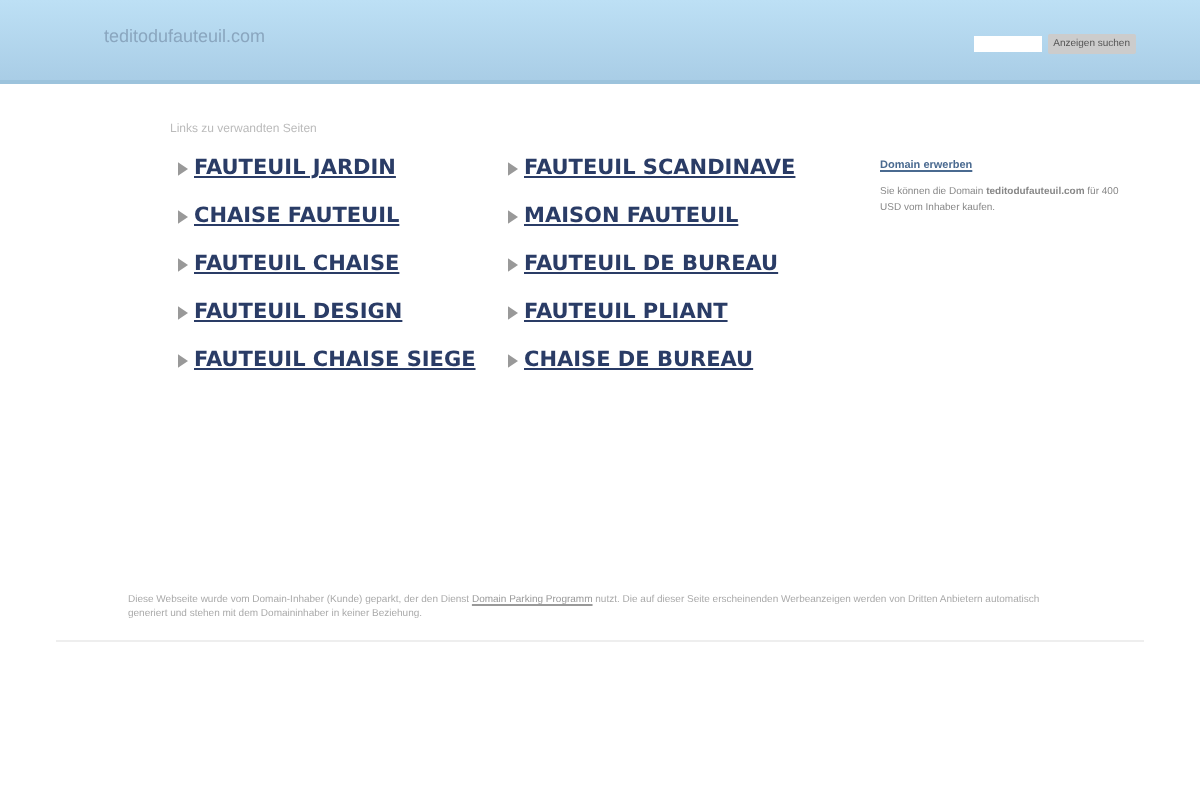 The width and height of the screenshot is (1200, 800). What do you see at coordinates (297, 264) in the screenshot?
I see `related-link: FAUTEUIL CHAISE` at bounding box center [297, 264].